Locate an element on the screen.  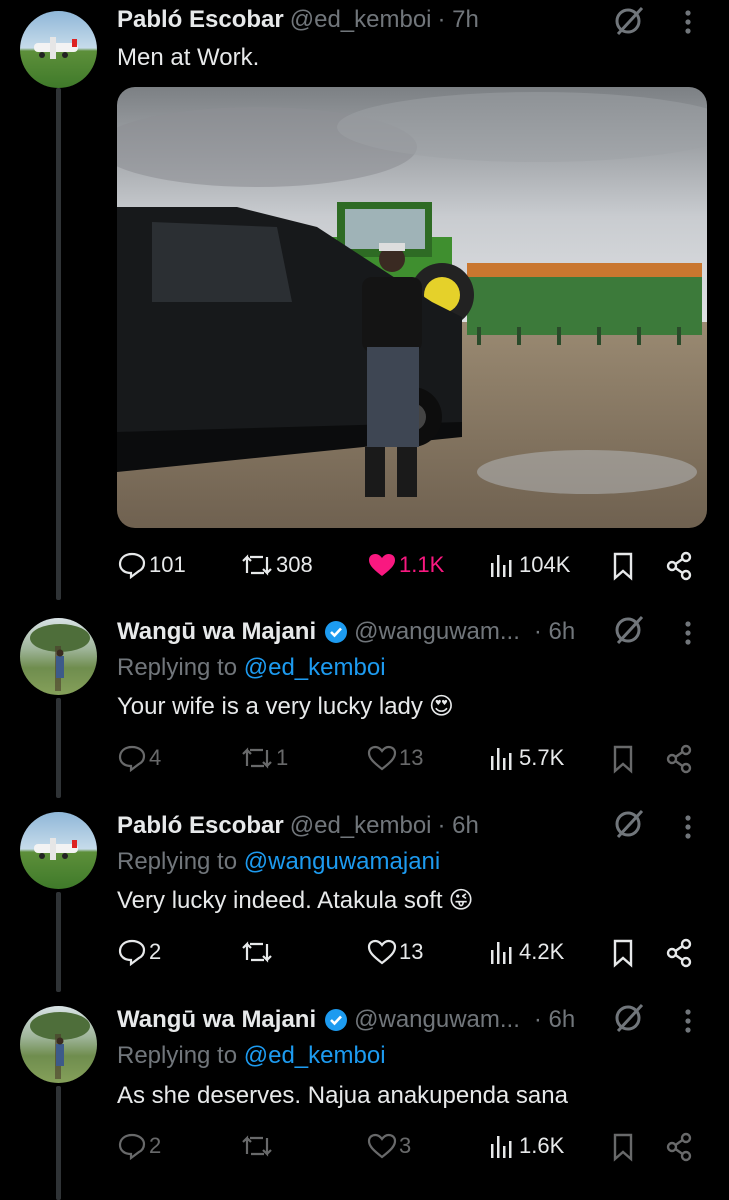
replying-to: Replying to @wanguwamajani is located at coordinates (278, 862).